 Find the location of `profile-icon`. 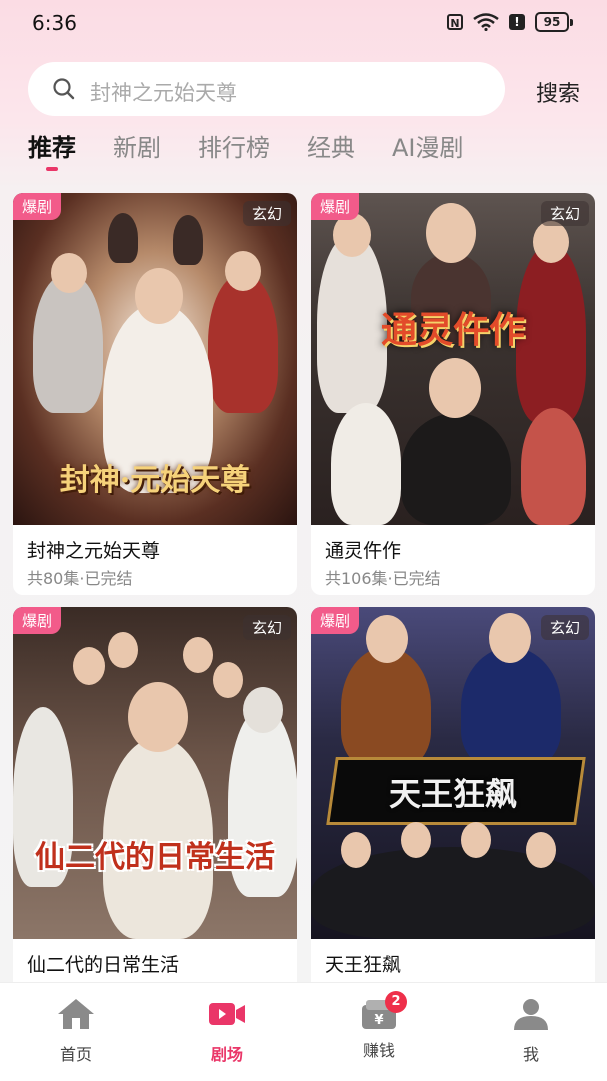

profile-icon is located at coordinates (531, 1014).